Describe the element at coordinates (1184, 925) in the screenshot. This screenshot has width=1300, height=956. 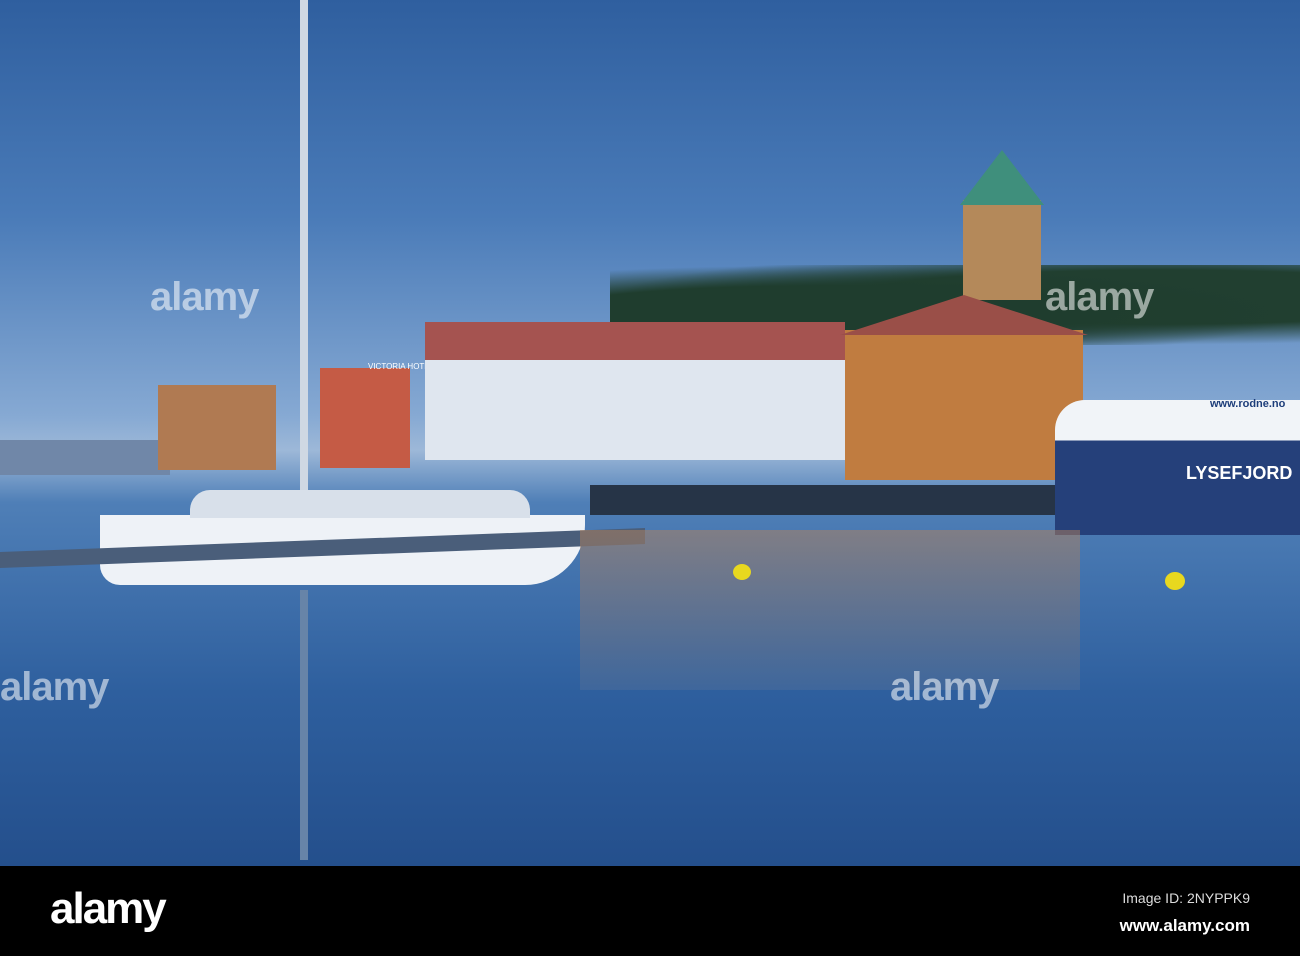
I see `site-url: www.alamy.com` at that location.